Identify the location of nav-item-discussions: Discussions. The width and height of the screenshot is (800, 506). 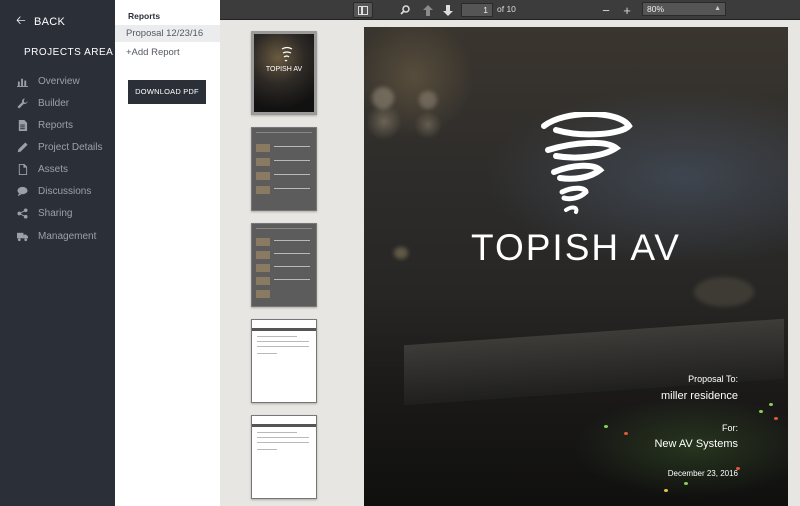
(53, 191).